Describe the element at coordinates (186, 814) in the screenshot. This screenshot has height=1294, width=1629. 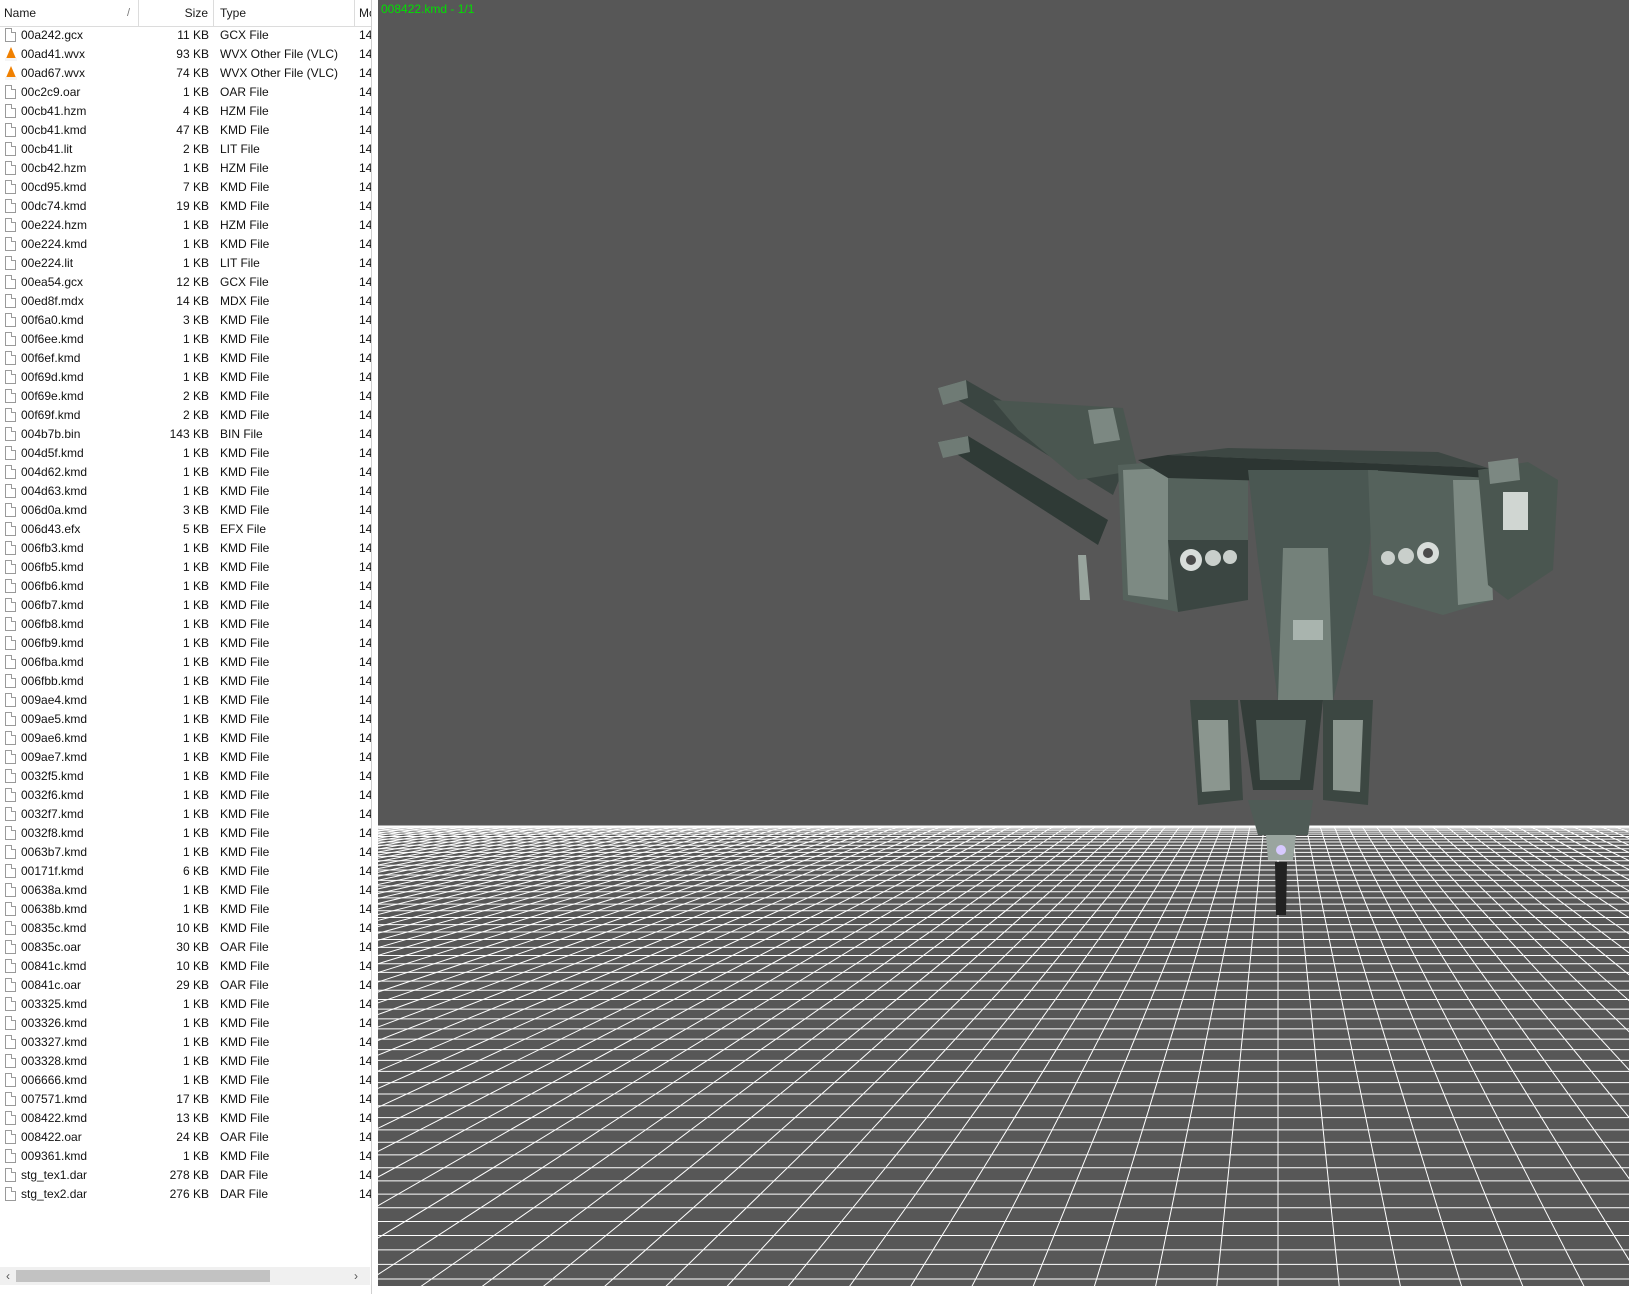
I see `file-row: 0032f7.kmd 1 KB KMD File 14` at that location.